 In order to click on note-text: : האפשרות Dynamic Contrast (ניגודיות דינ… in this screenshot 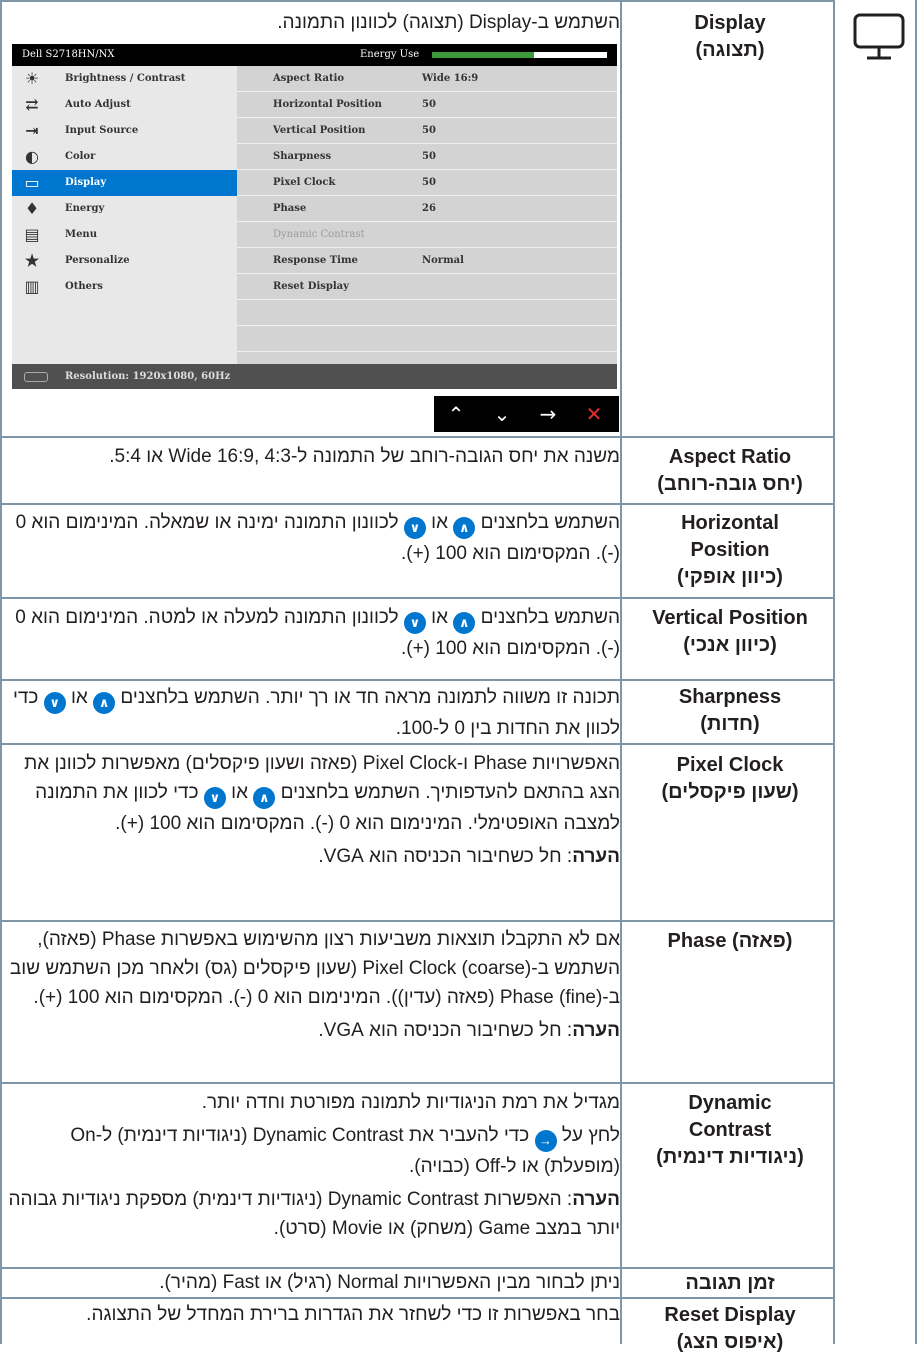, I will do `click(314, 1214)`.